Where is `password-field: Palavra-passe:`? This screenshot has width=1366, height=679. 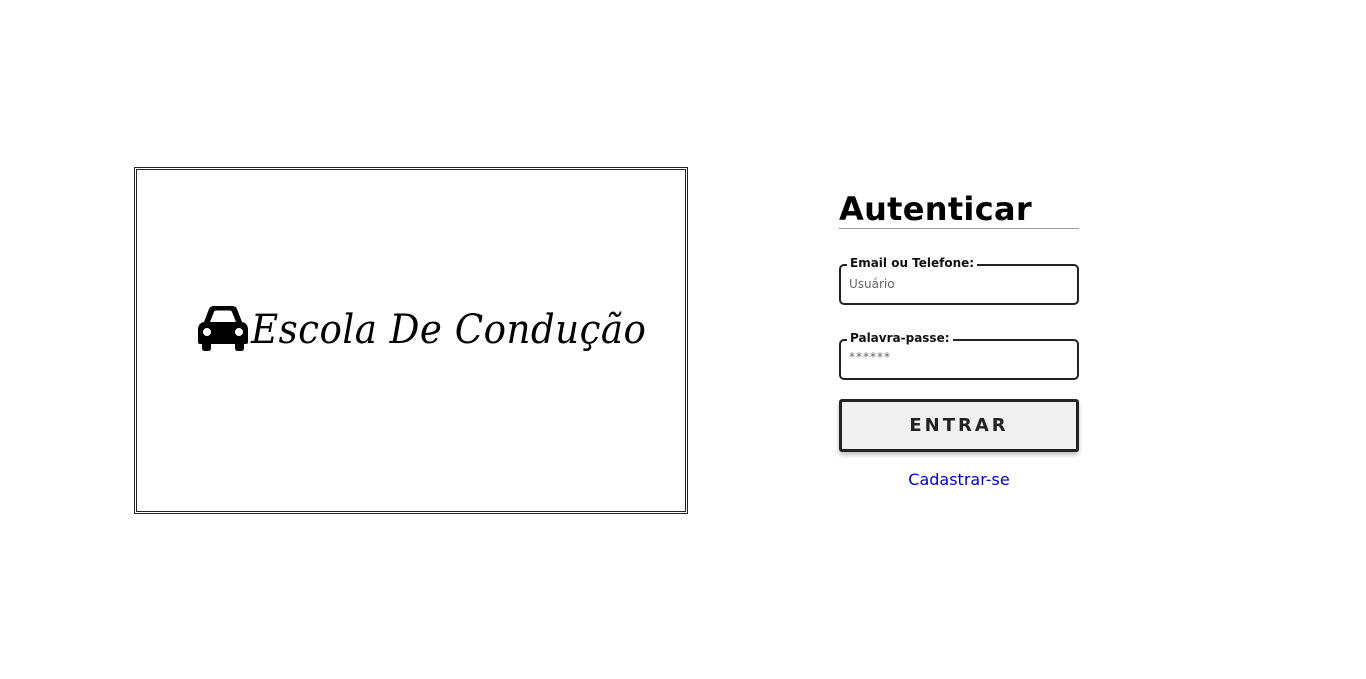
password-field: Palavra-passe: is located at coordinates (959, 355).